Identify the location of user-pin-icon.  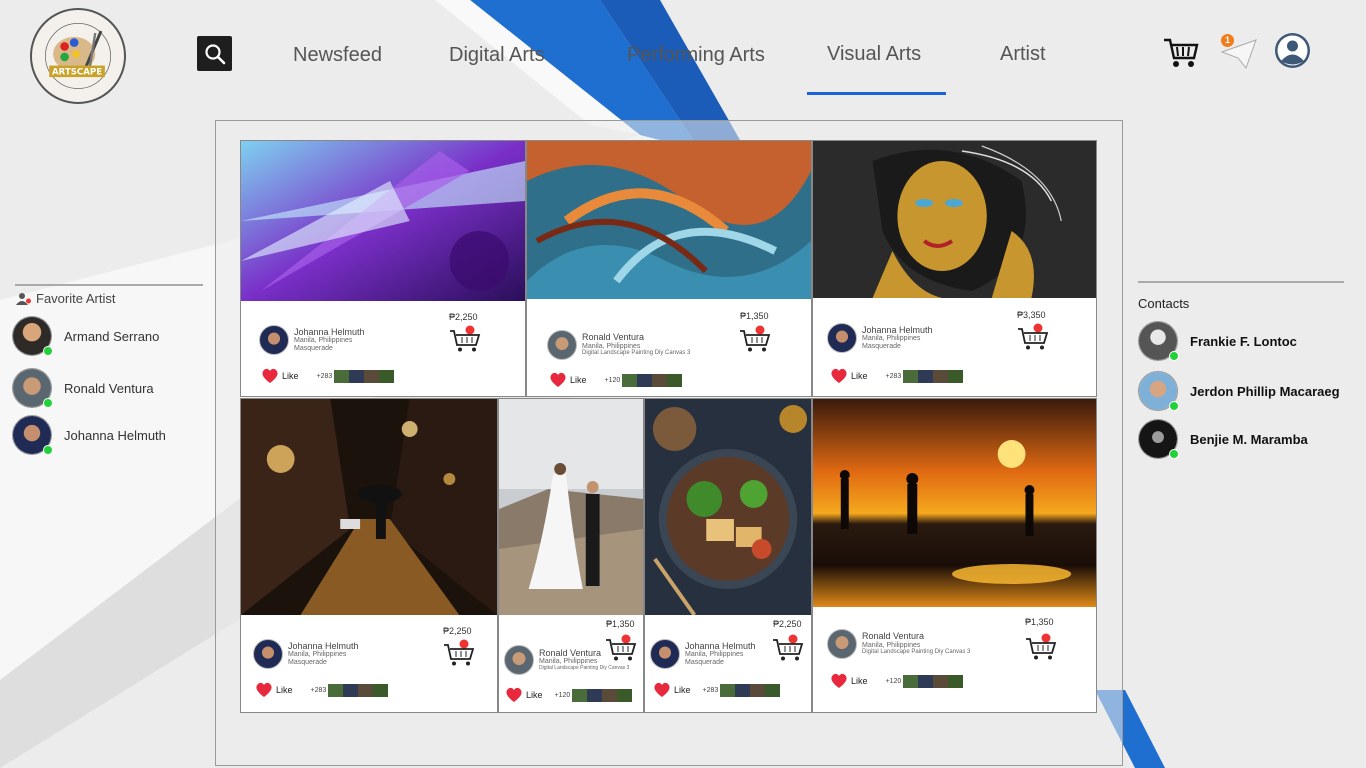
(23, 298).